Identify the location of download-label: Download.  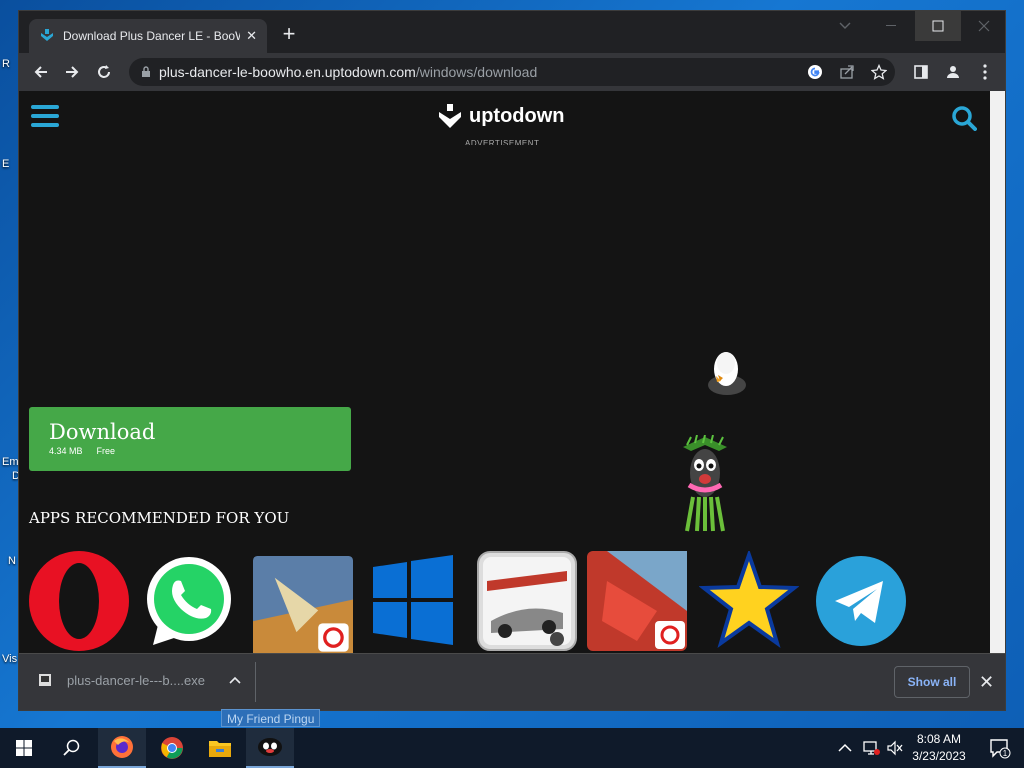
(102, 432).